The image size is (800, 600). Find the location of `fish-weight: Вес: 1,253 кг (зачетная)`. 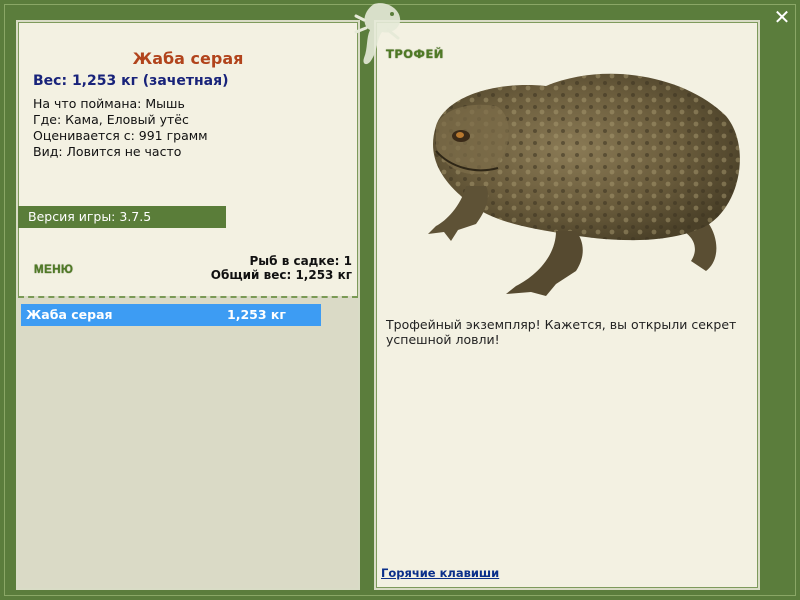

fish-weight: Вес: 1,253 кг (зачетная) is located at coordinates (131, 81).